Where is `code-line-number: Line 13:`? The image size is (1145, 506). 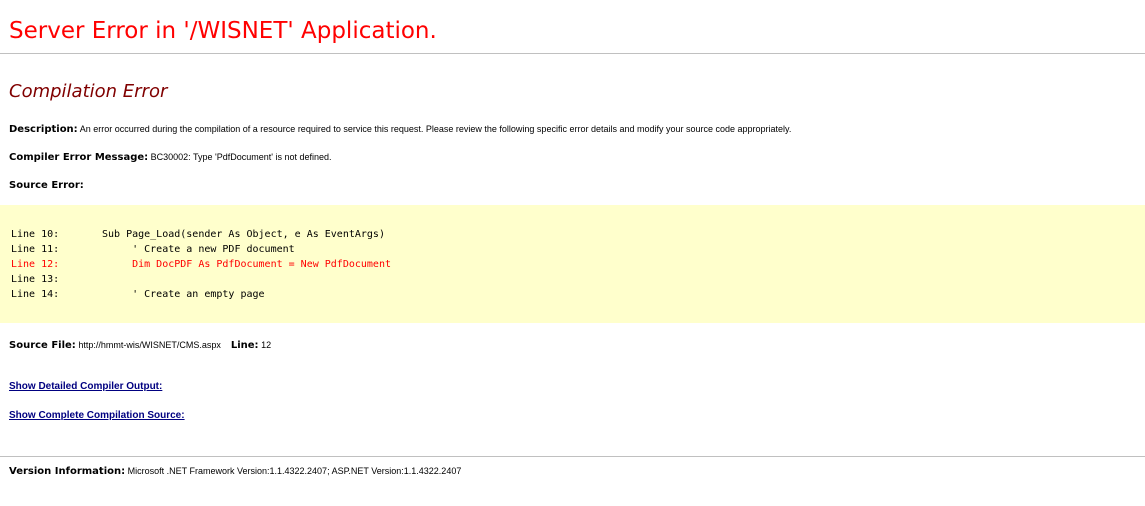
code-line-number: Line 13: is located at coordinates (35, 279).